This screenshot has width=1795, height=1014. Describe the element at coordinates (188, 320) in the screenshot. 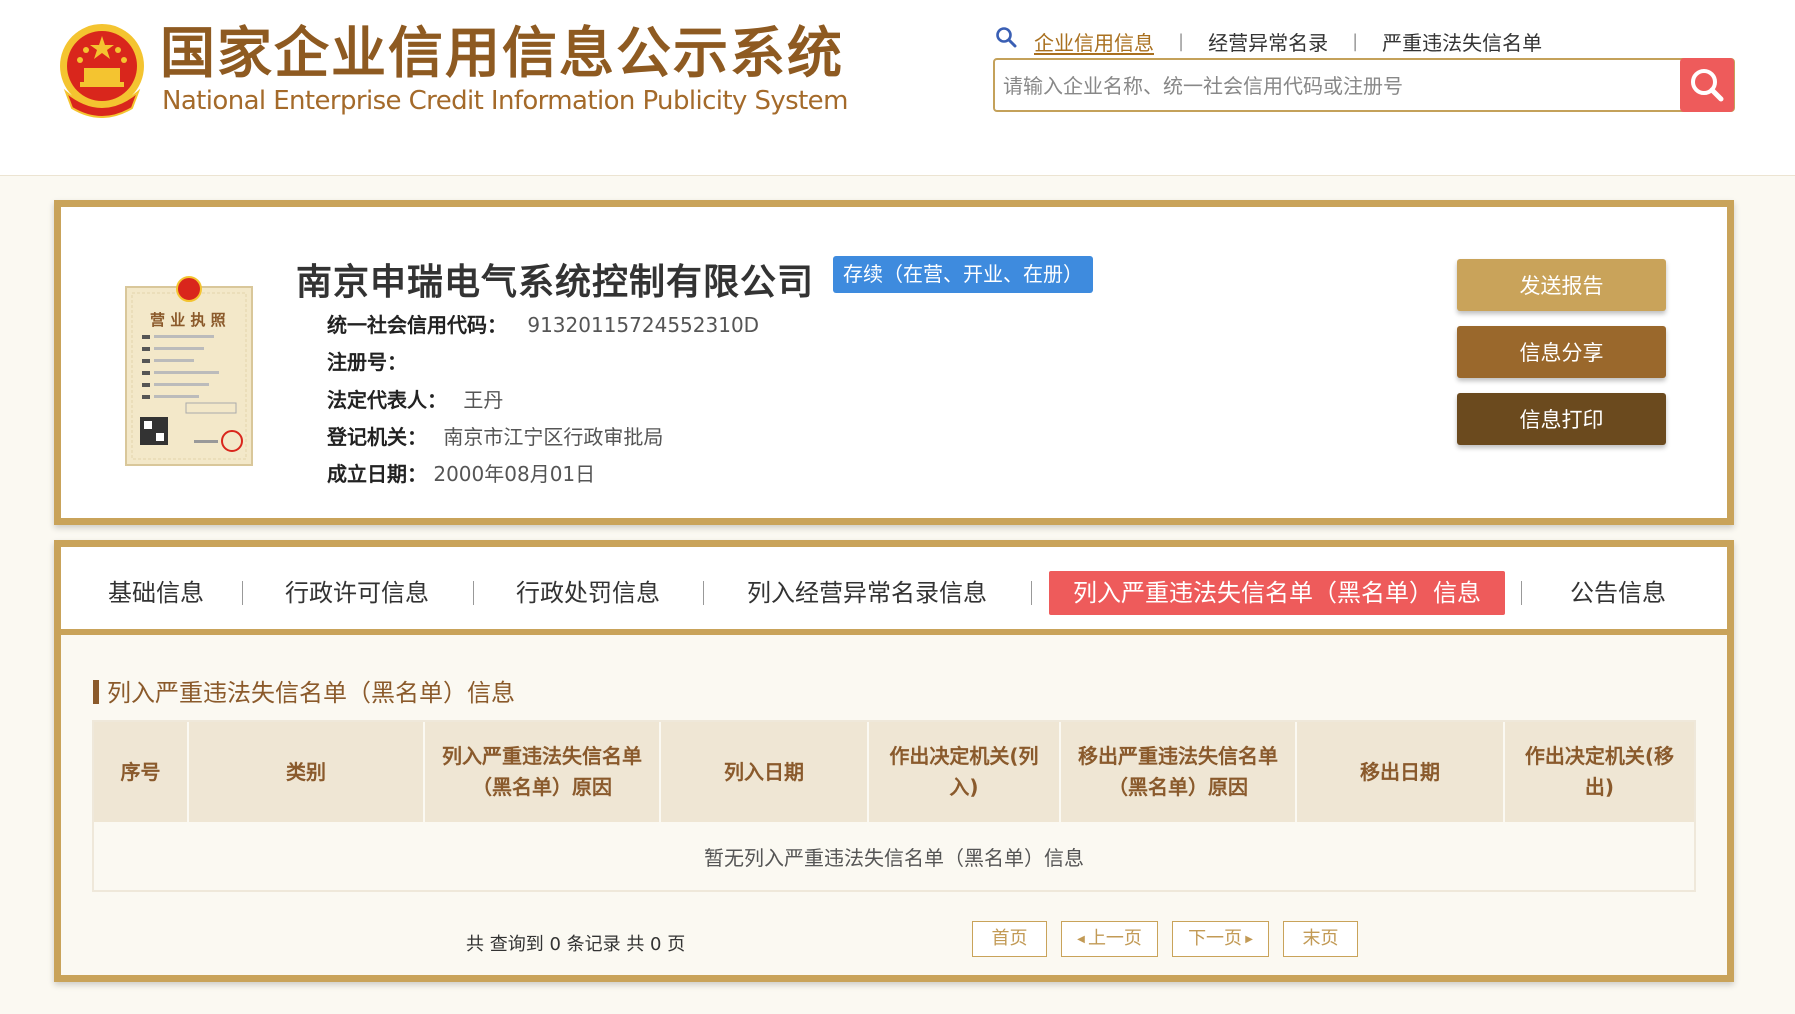

I see `license-caption: 营 业 执 照` at that location.